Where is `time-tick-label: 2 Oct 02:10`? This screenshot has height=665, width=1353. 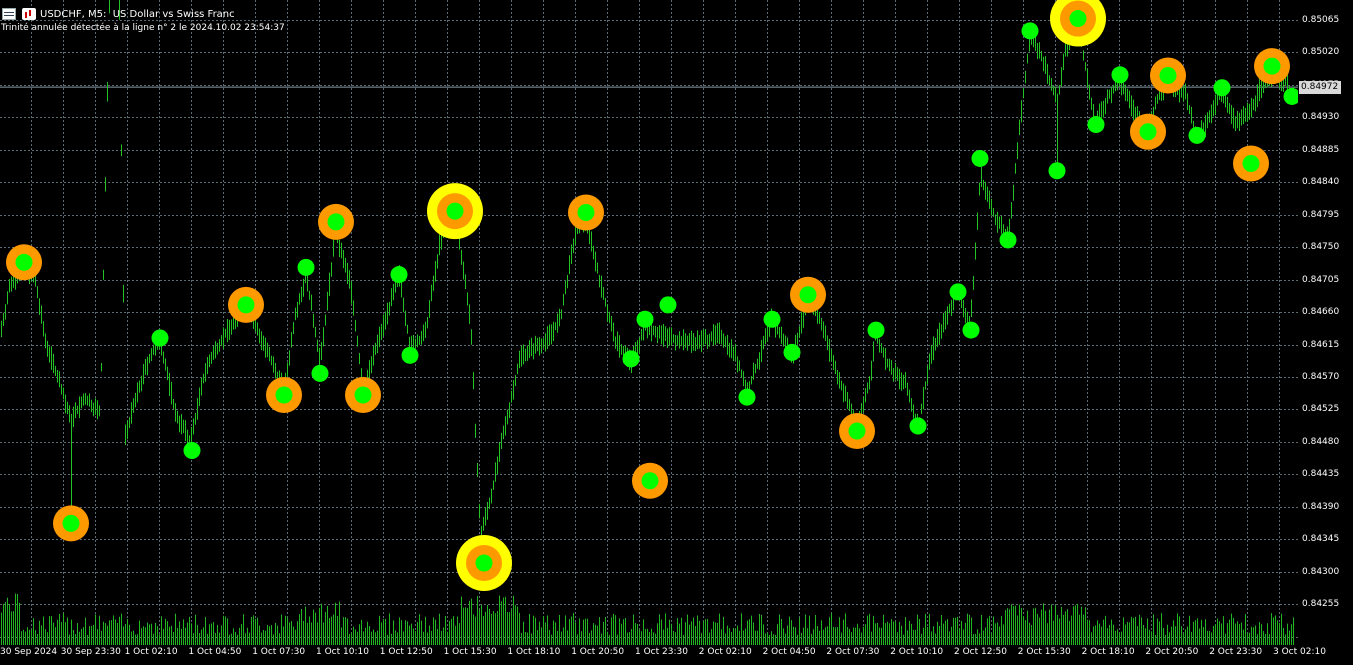
time-tick-label: 2 Oct 02:10 is located at coordinates (725, 652).